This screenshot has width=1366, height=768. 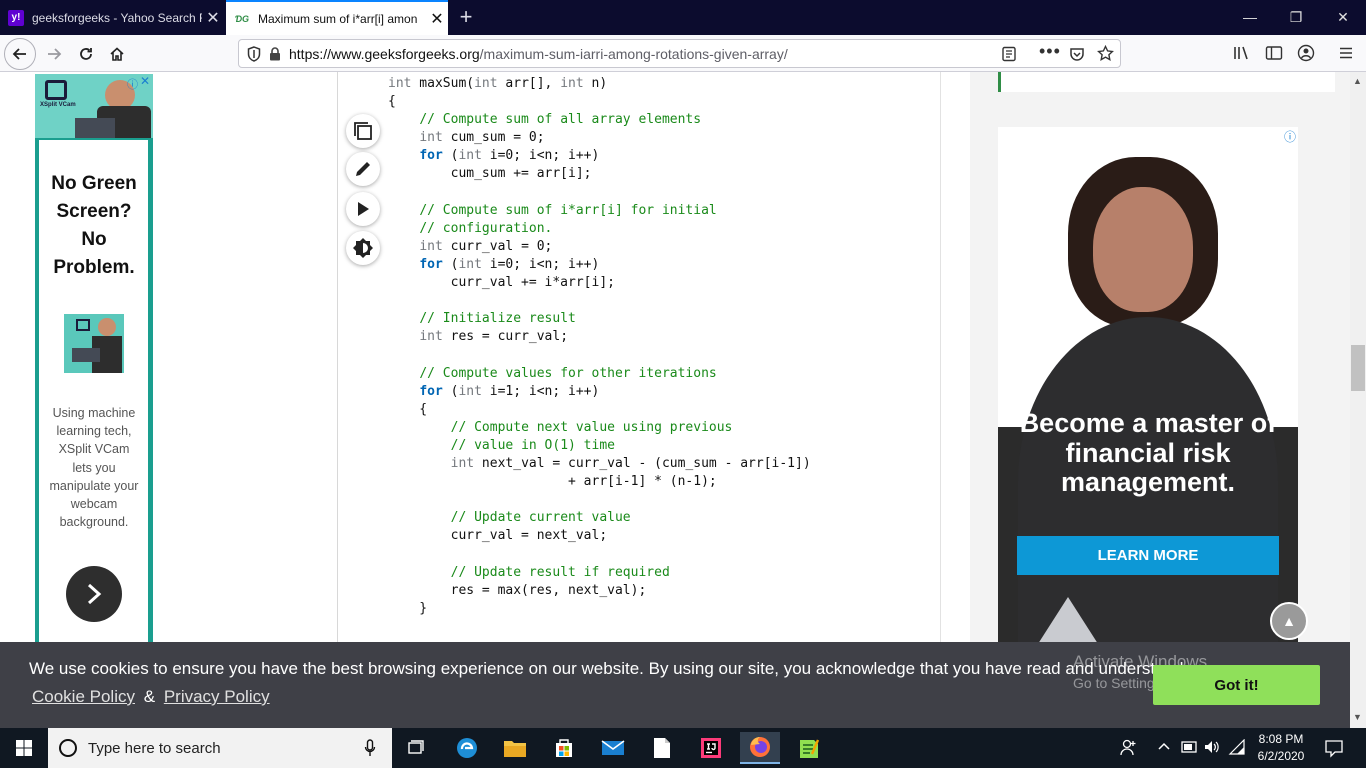 What do you see at coordinates (1143, 249) in the screenshot?
I see `ad-person-face` at bounding box center [1143, 249].